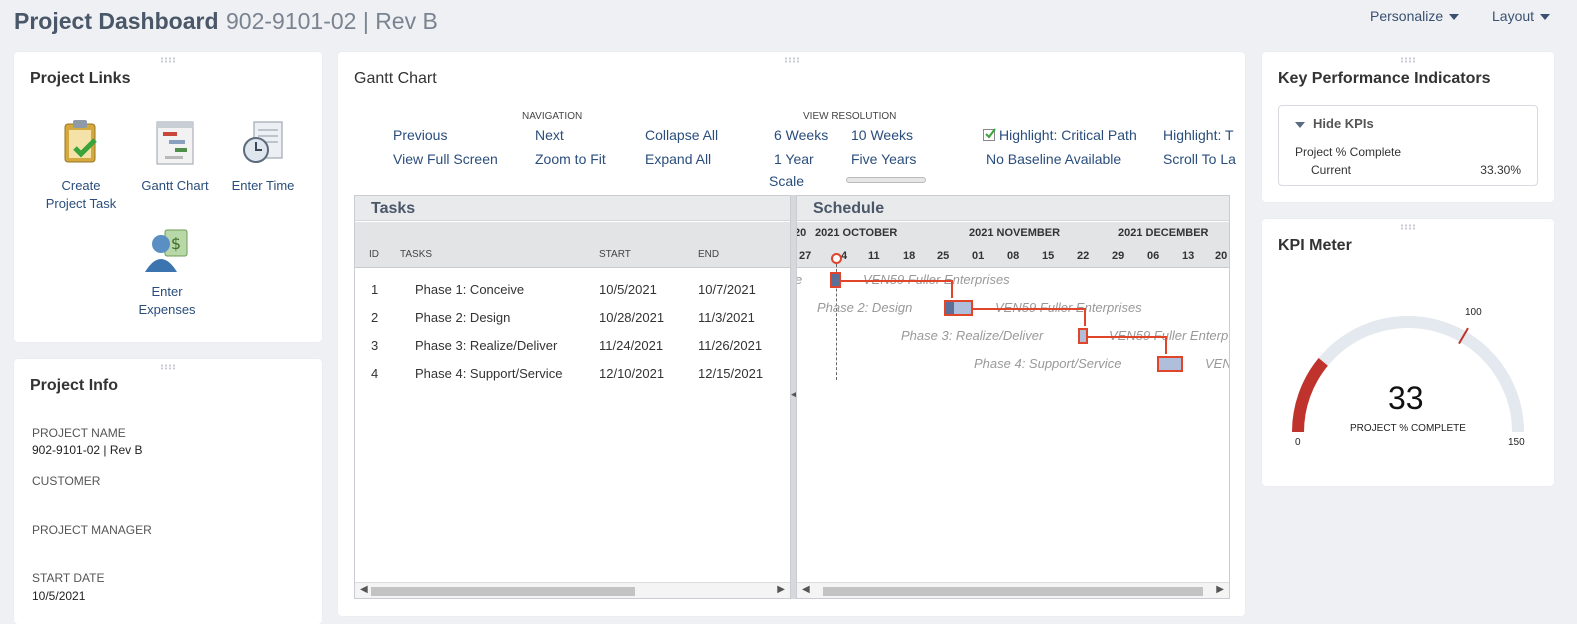  What do you see at coordinates (943, 256) in the screenshot?
I see `day-label: 25` at bounding box center [943, 256].